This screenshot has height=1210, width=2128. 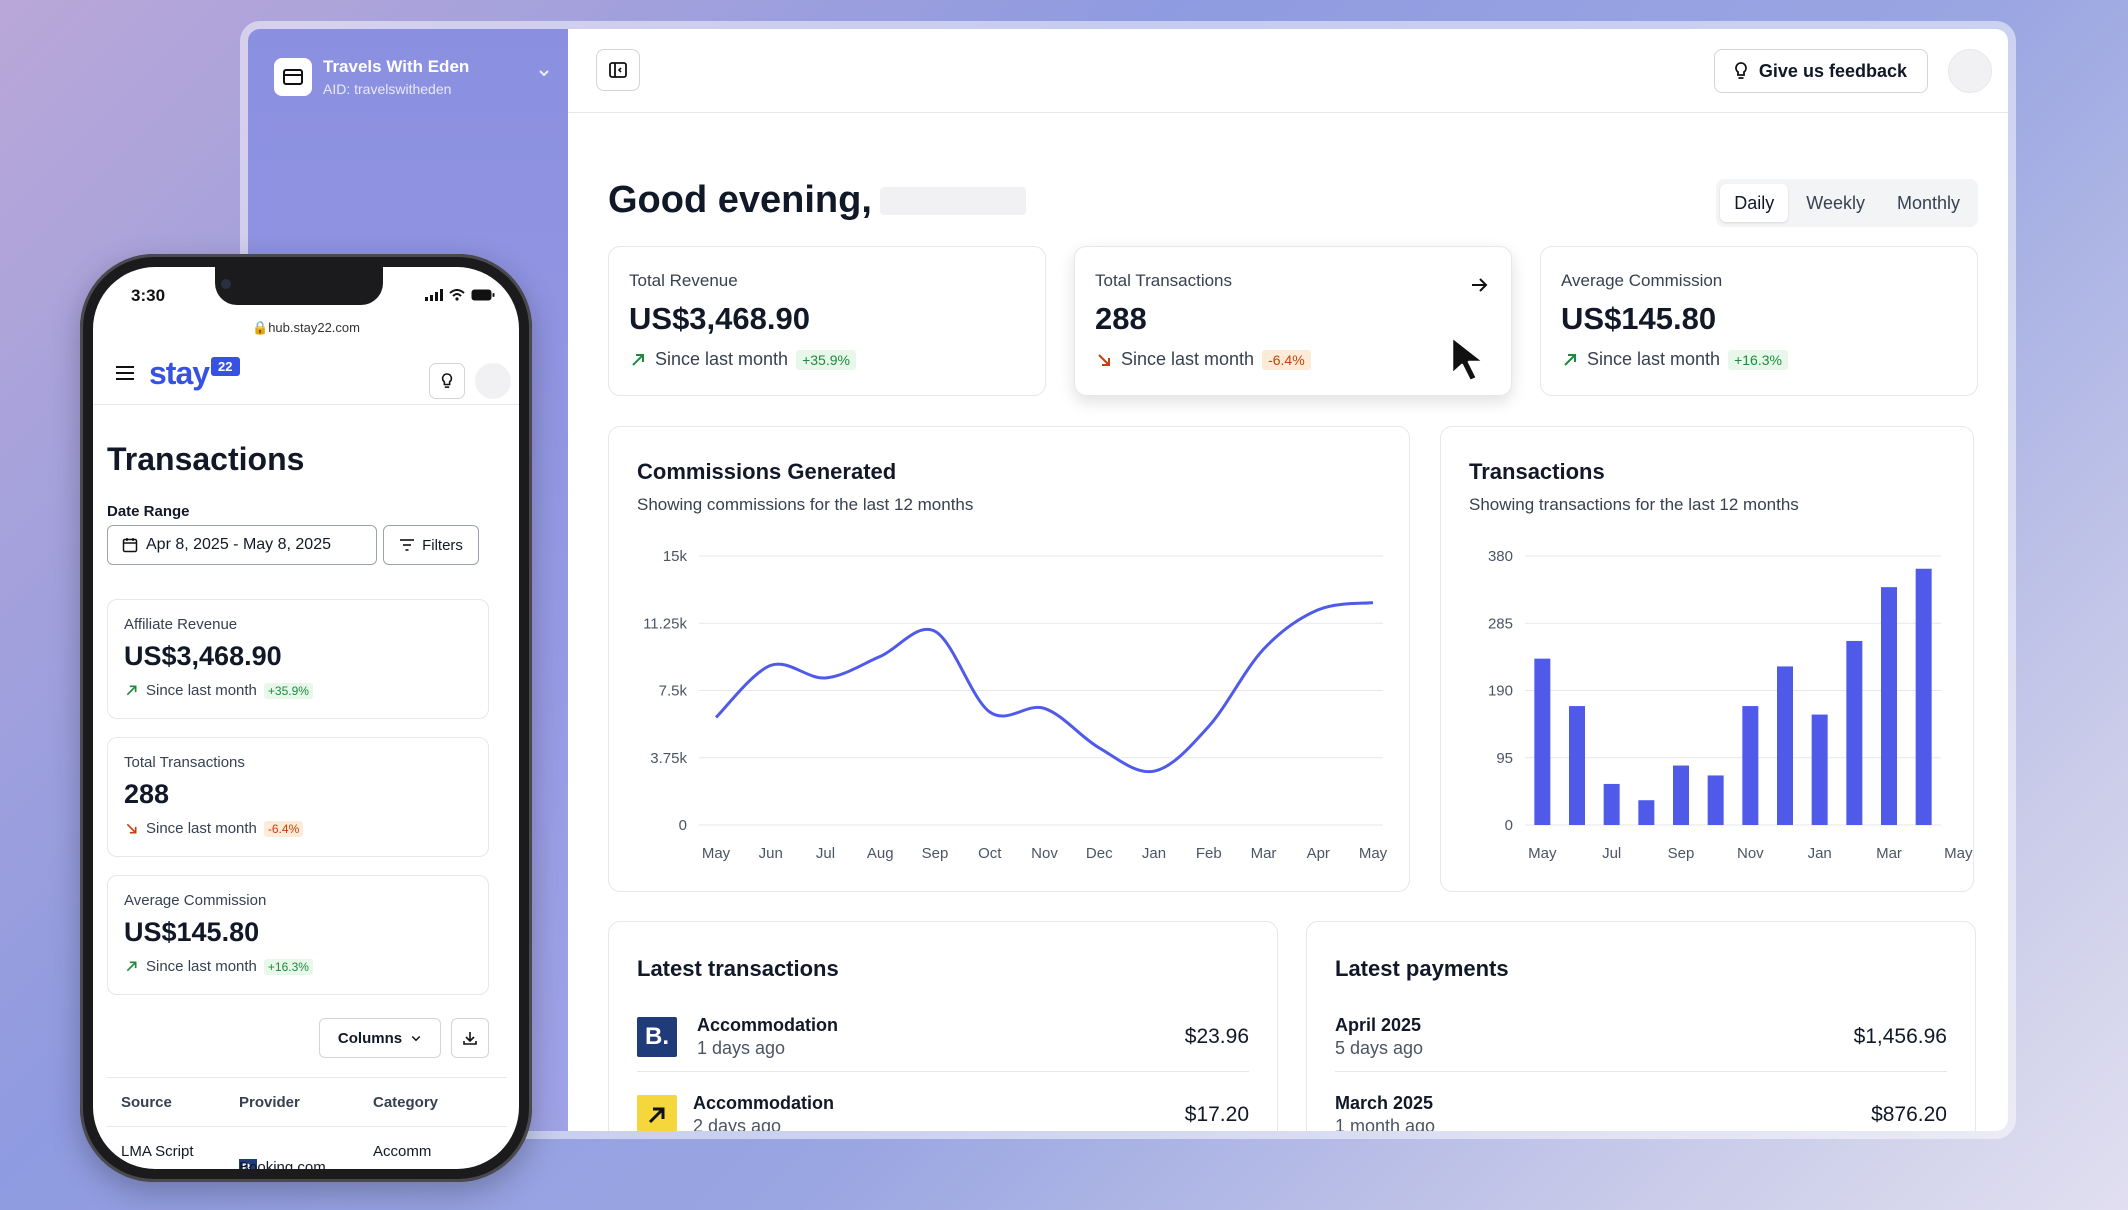 I want to click on status-time: 3:30, so click(x=148, y=295).